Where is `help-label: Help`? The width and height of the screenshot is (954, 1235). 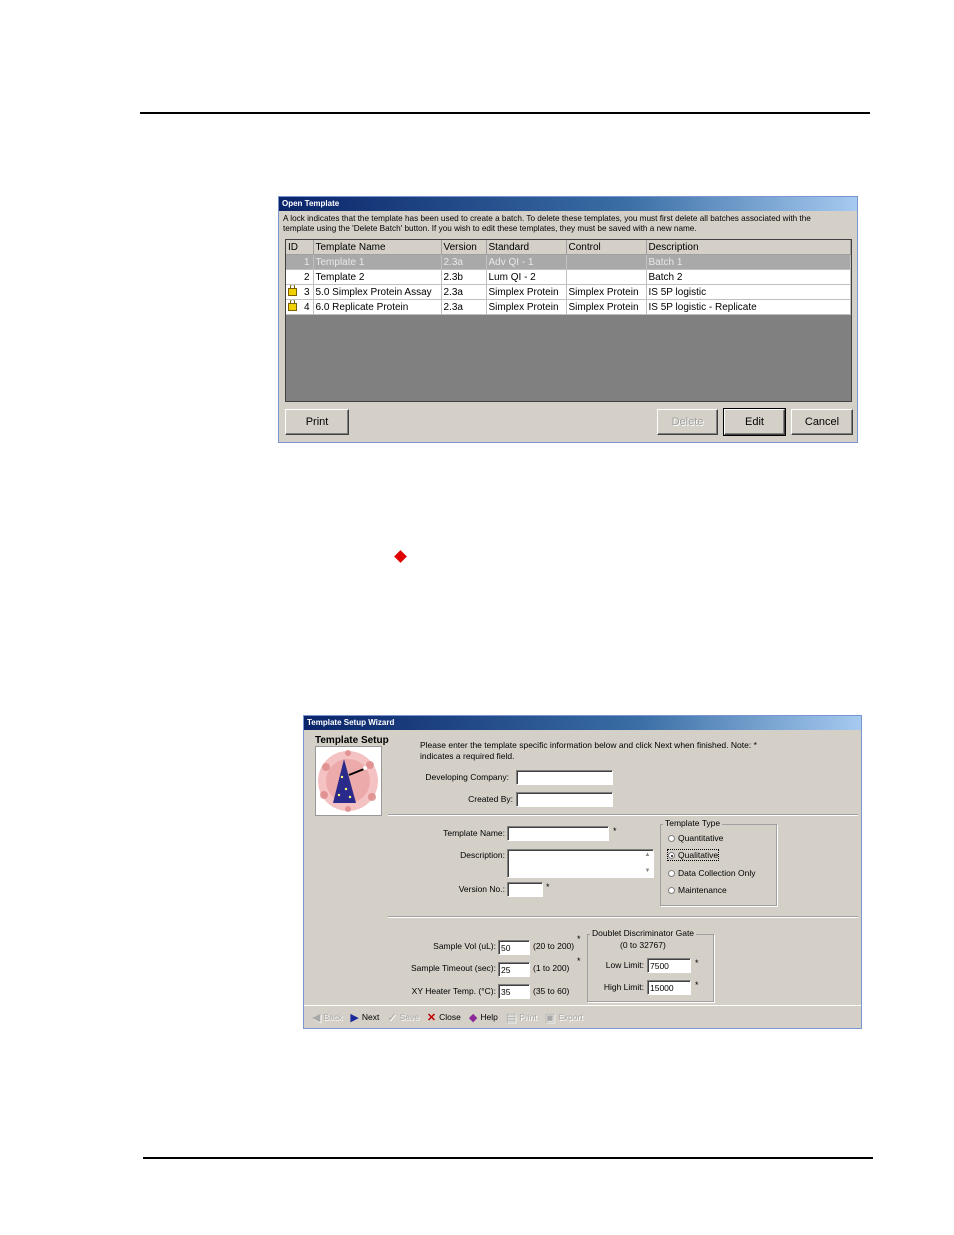
help-label: Help is located at coordinates (489, 1017).